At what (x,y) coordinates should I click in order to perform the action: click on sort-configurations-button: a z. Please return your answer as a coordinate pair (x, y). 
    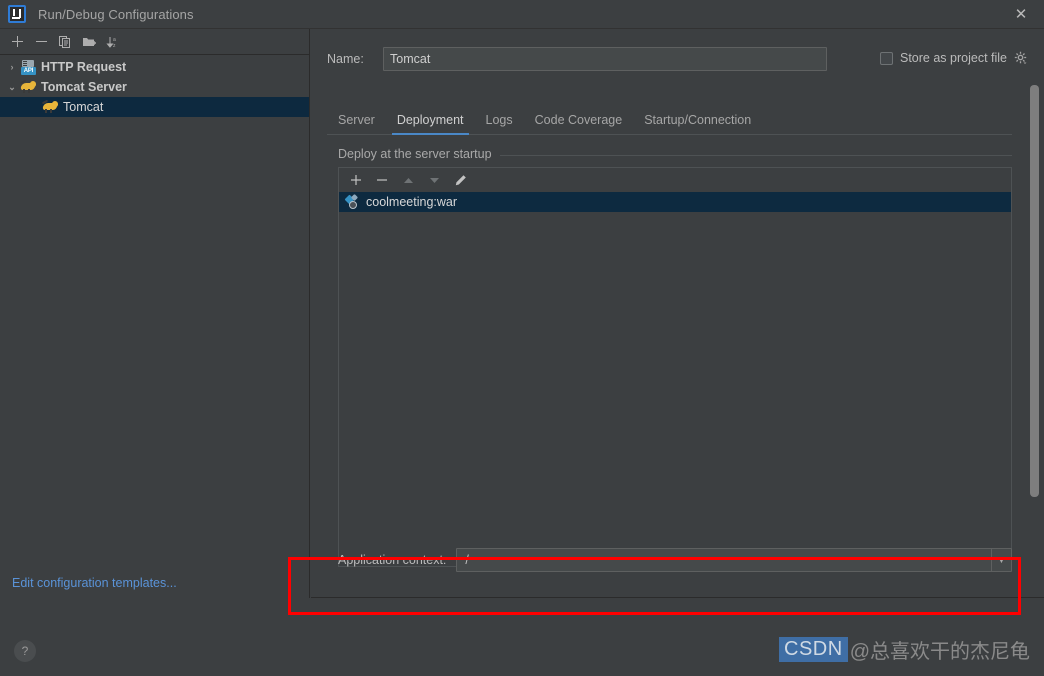
    Looking at the image, I should click on (113, 42).